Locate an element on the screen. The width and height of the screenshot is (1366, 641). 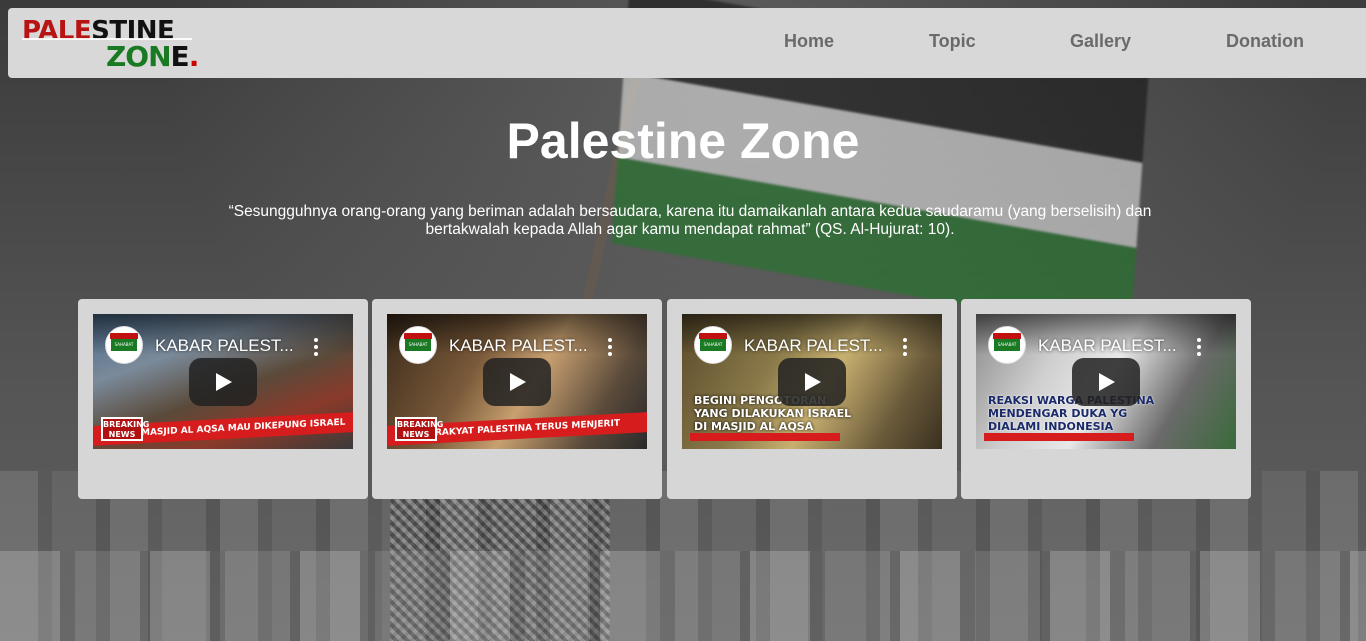
logo-red-text: PALE is located at coordinates (57, 31).